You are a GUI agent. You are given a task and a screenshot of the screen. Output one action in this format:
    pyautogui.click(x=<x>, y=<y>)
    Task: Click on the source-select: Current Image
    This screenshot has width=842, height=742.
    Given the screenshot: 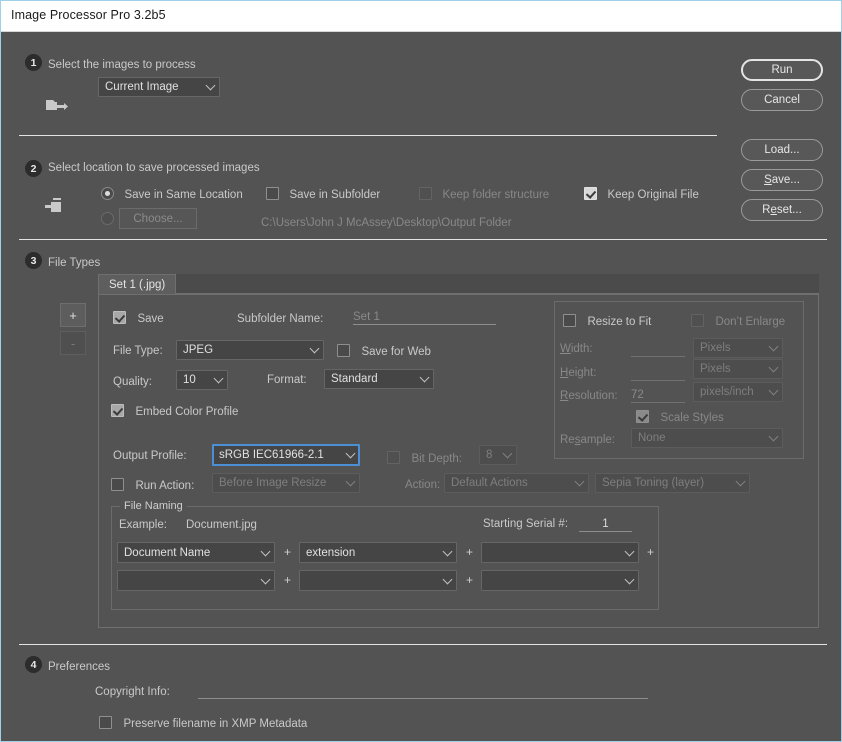 What is the action you would take?
    pyautogui.click(x=159, y=87)
    